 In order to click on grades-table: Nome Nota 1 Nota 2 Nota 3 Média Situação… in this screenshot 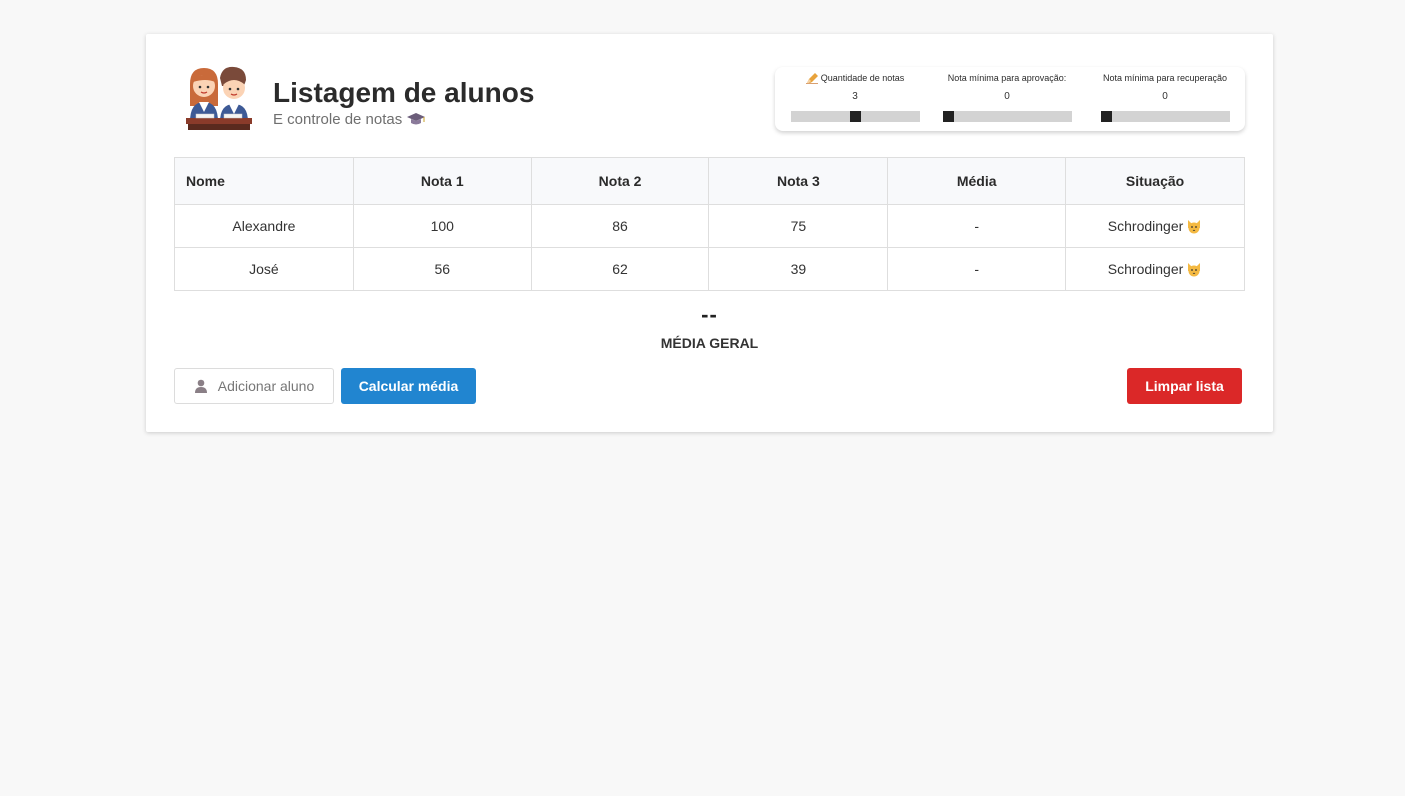, I will do `click(709, 224)`.